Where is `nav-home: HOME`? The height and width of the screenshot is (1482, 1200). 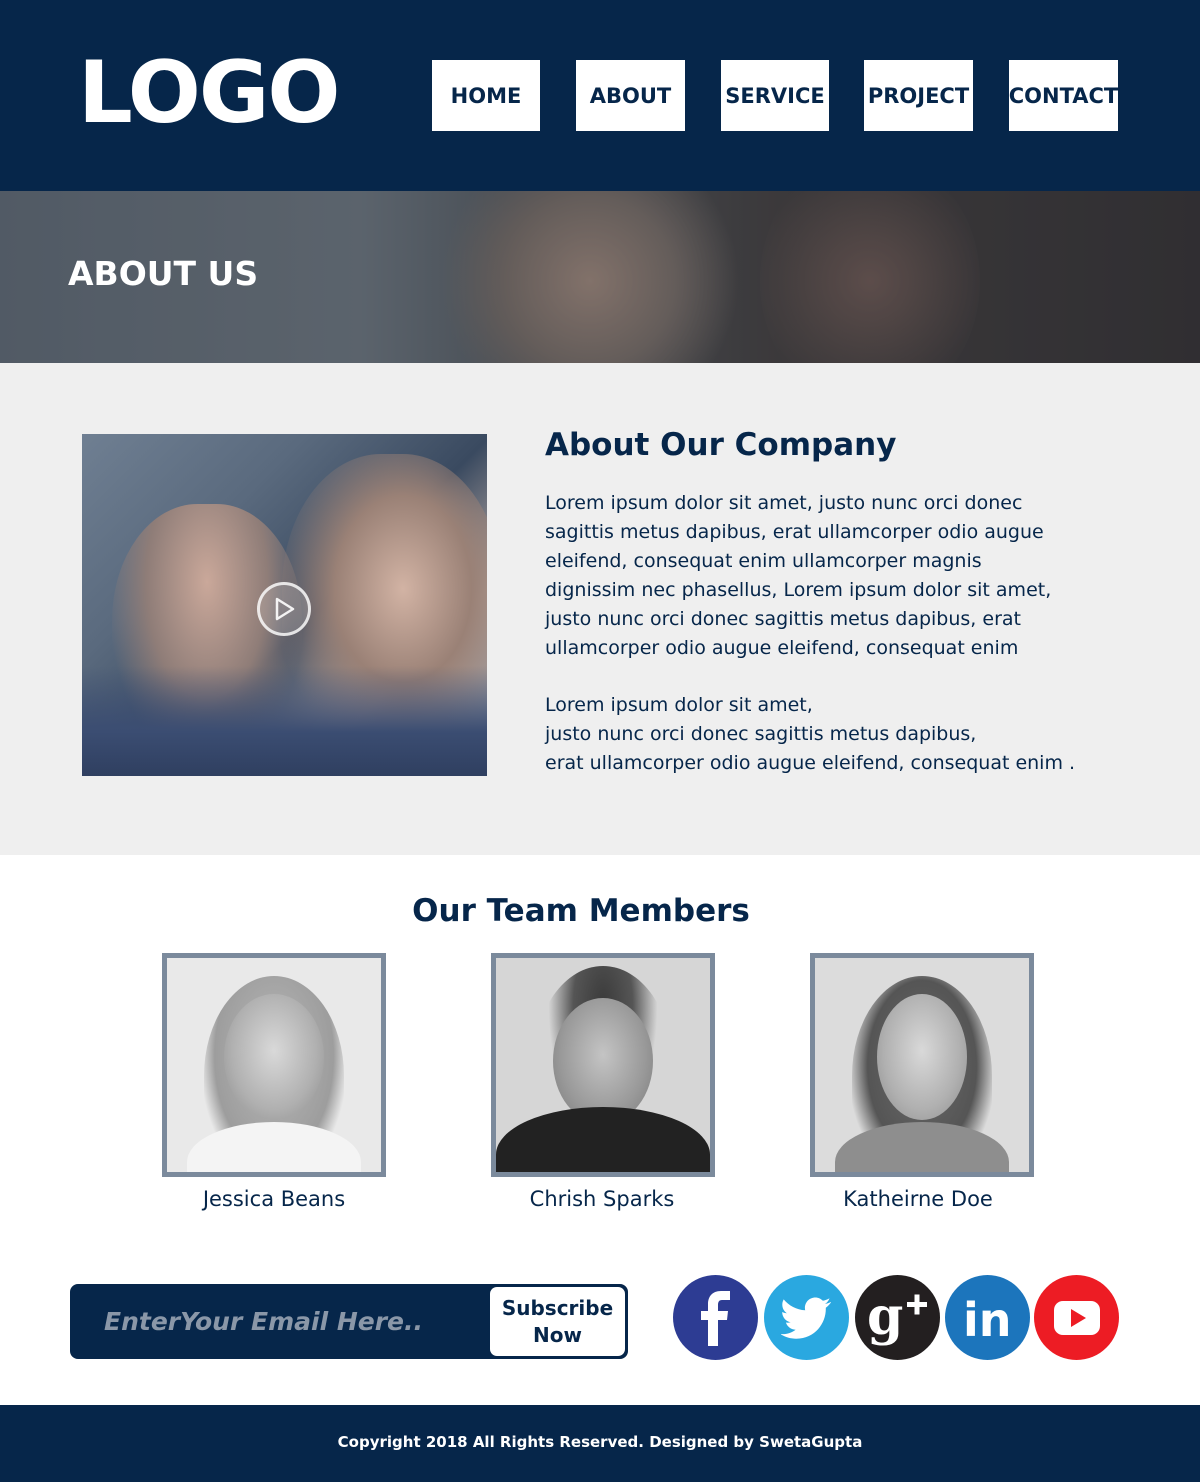 nav-home: HOME is located at coordinates (486, 95).